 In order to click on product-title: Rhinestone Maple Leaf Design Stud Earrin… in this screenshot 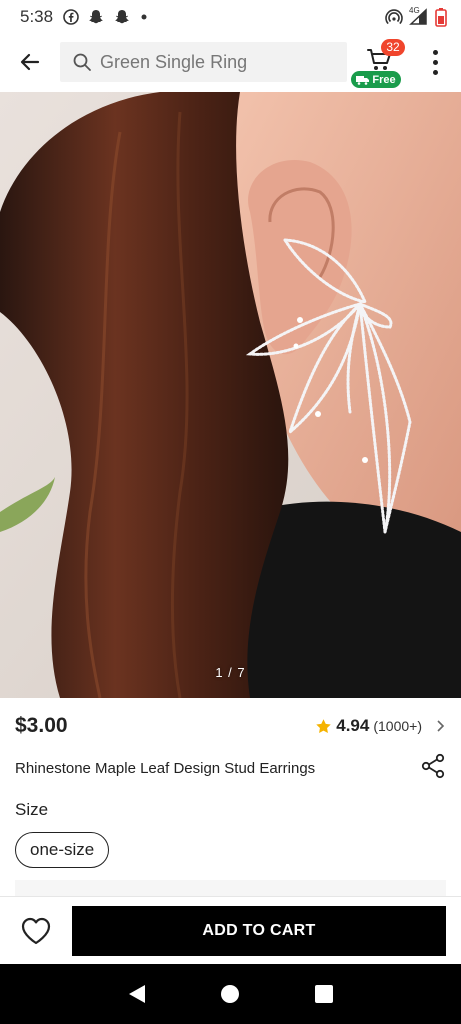, I will do `click(165, 768)`.